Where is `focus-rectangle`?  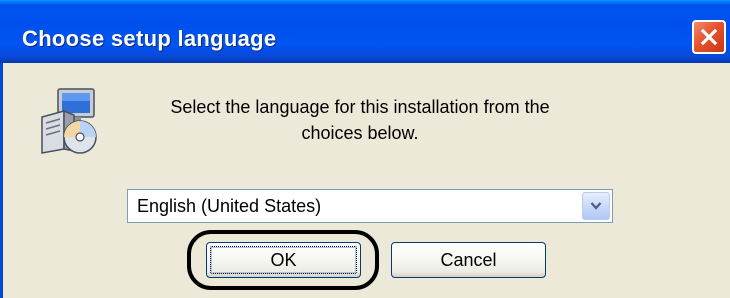 focus-rectangle is located at coordinates (283, 260).